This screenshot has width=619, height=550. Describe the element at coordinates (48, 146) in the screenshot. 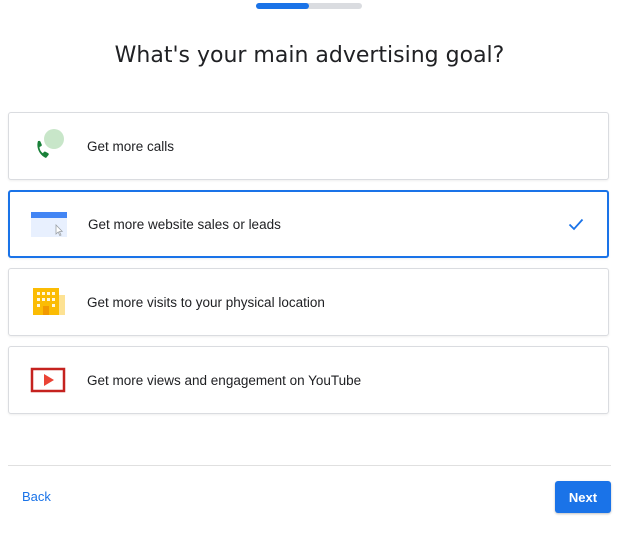

I see `phone-icon` at that location.